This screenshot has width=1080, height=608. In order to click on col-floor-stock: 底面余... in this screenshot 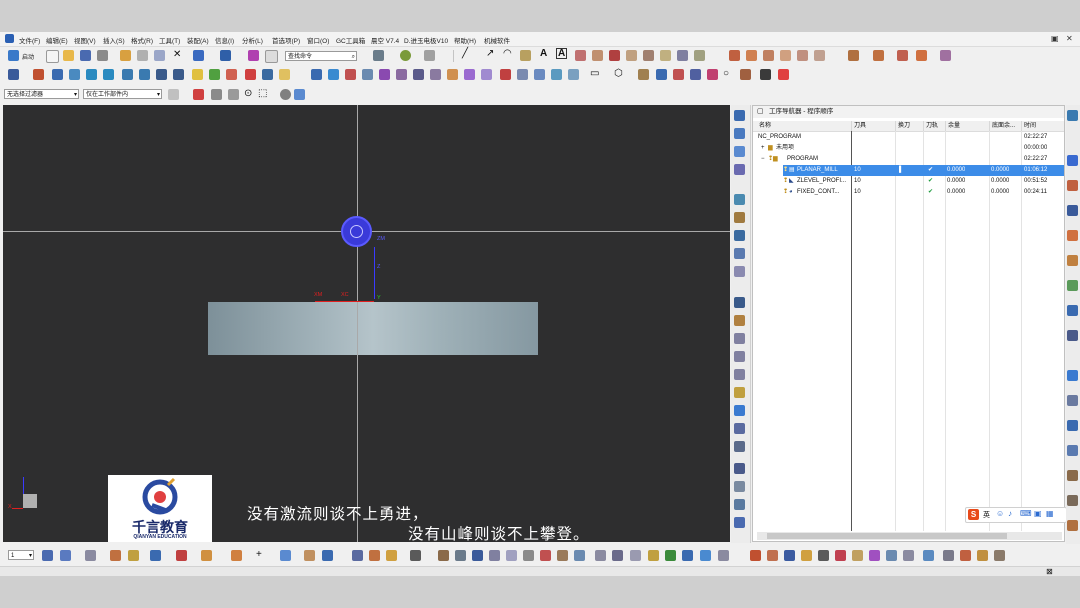, I will do `click(1005, 126)`.